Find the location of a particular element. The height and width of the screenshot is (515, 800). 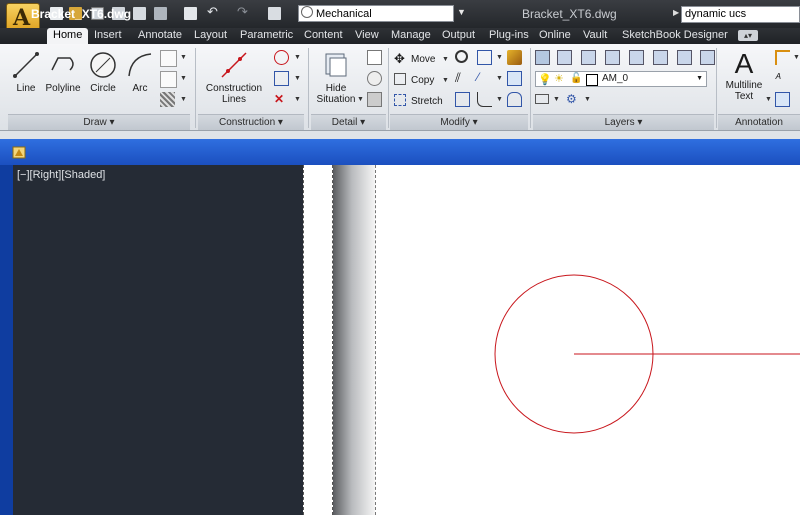

publish-icon is located at coordinates (160, 13).